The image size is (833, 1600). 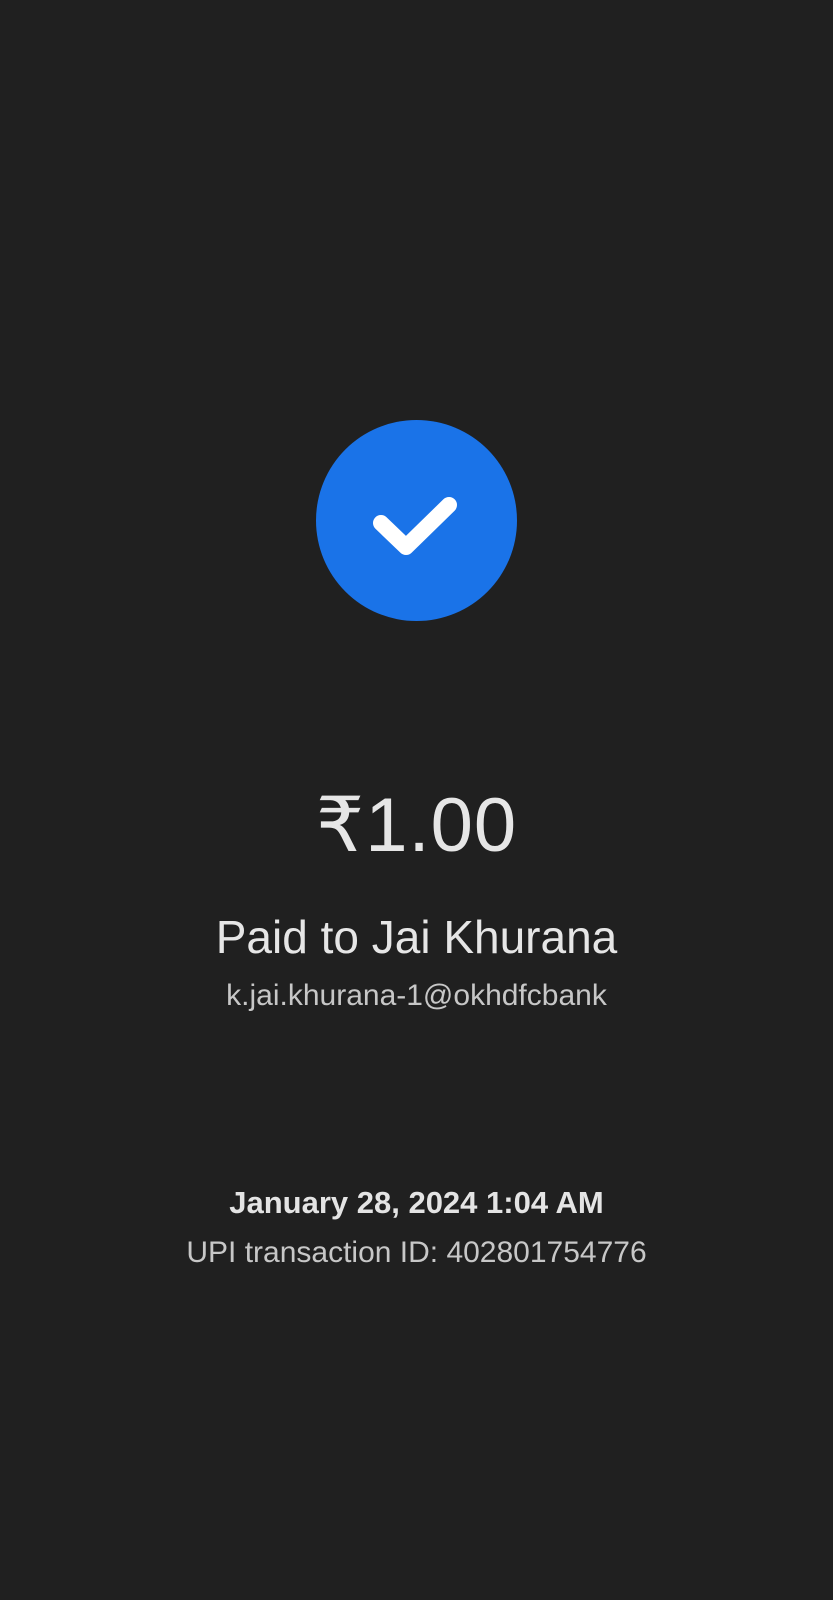 I want to click on success-badge, so click(x=416, y=520).